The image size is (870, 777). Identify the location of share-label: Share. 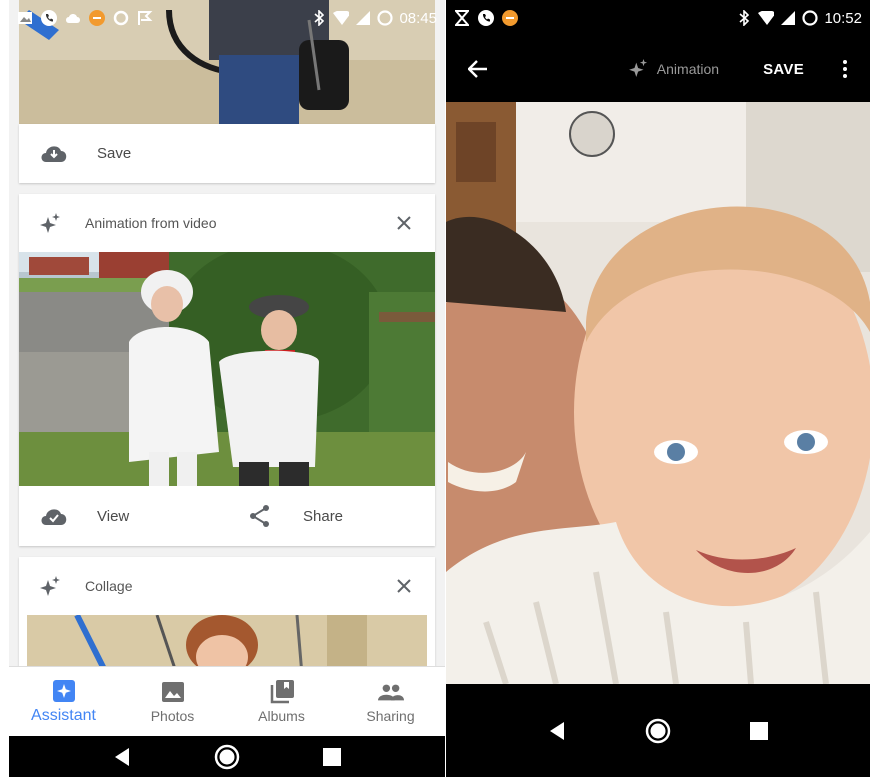
(323, 516).